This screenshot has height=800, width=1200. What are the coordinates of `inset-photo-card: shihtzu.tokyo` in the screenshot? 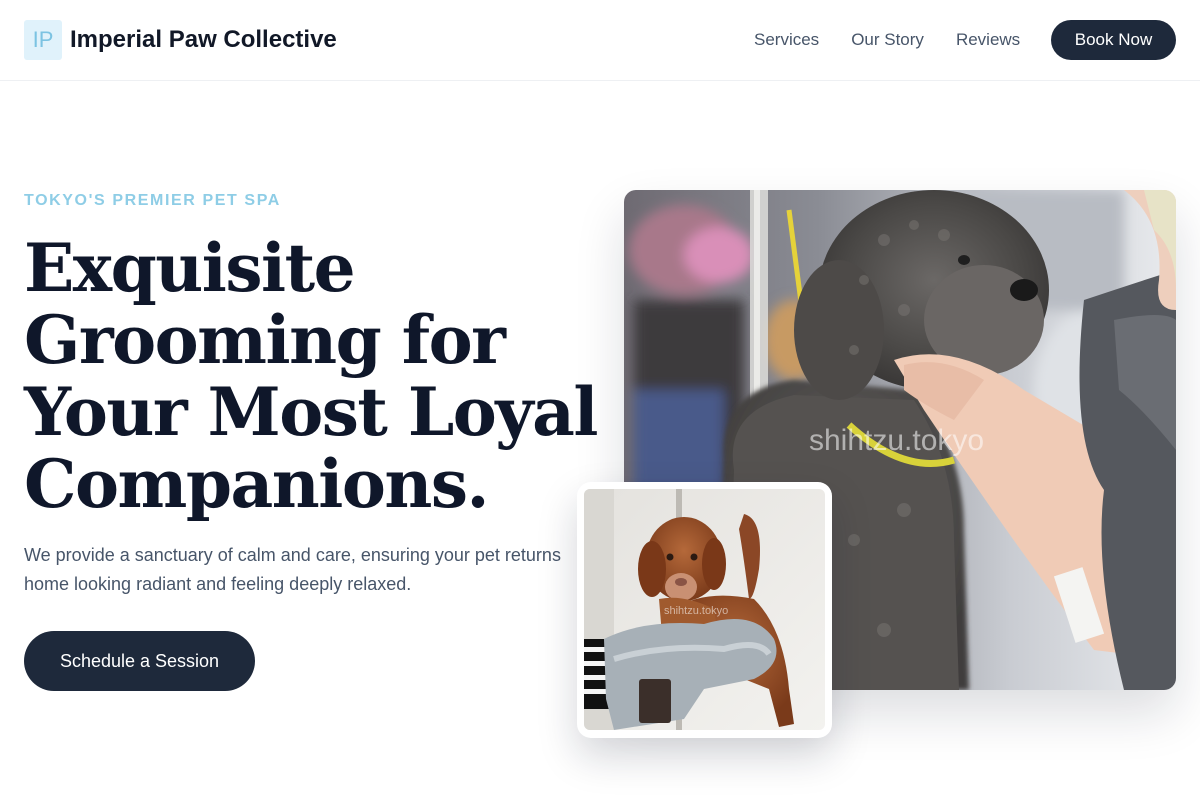 It's located at (704, 610).